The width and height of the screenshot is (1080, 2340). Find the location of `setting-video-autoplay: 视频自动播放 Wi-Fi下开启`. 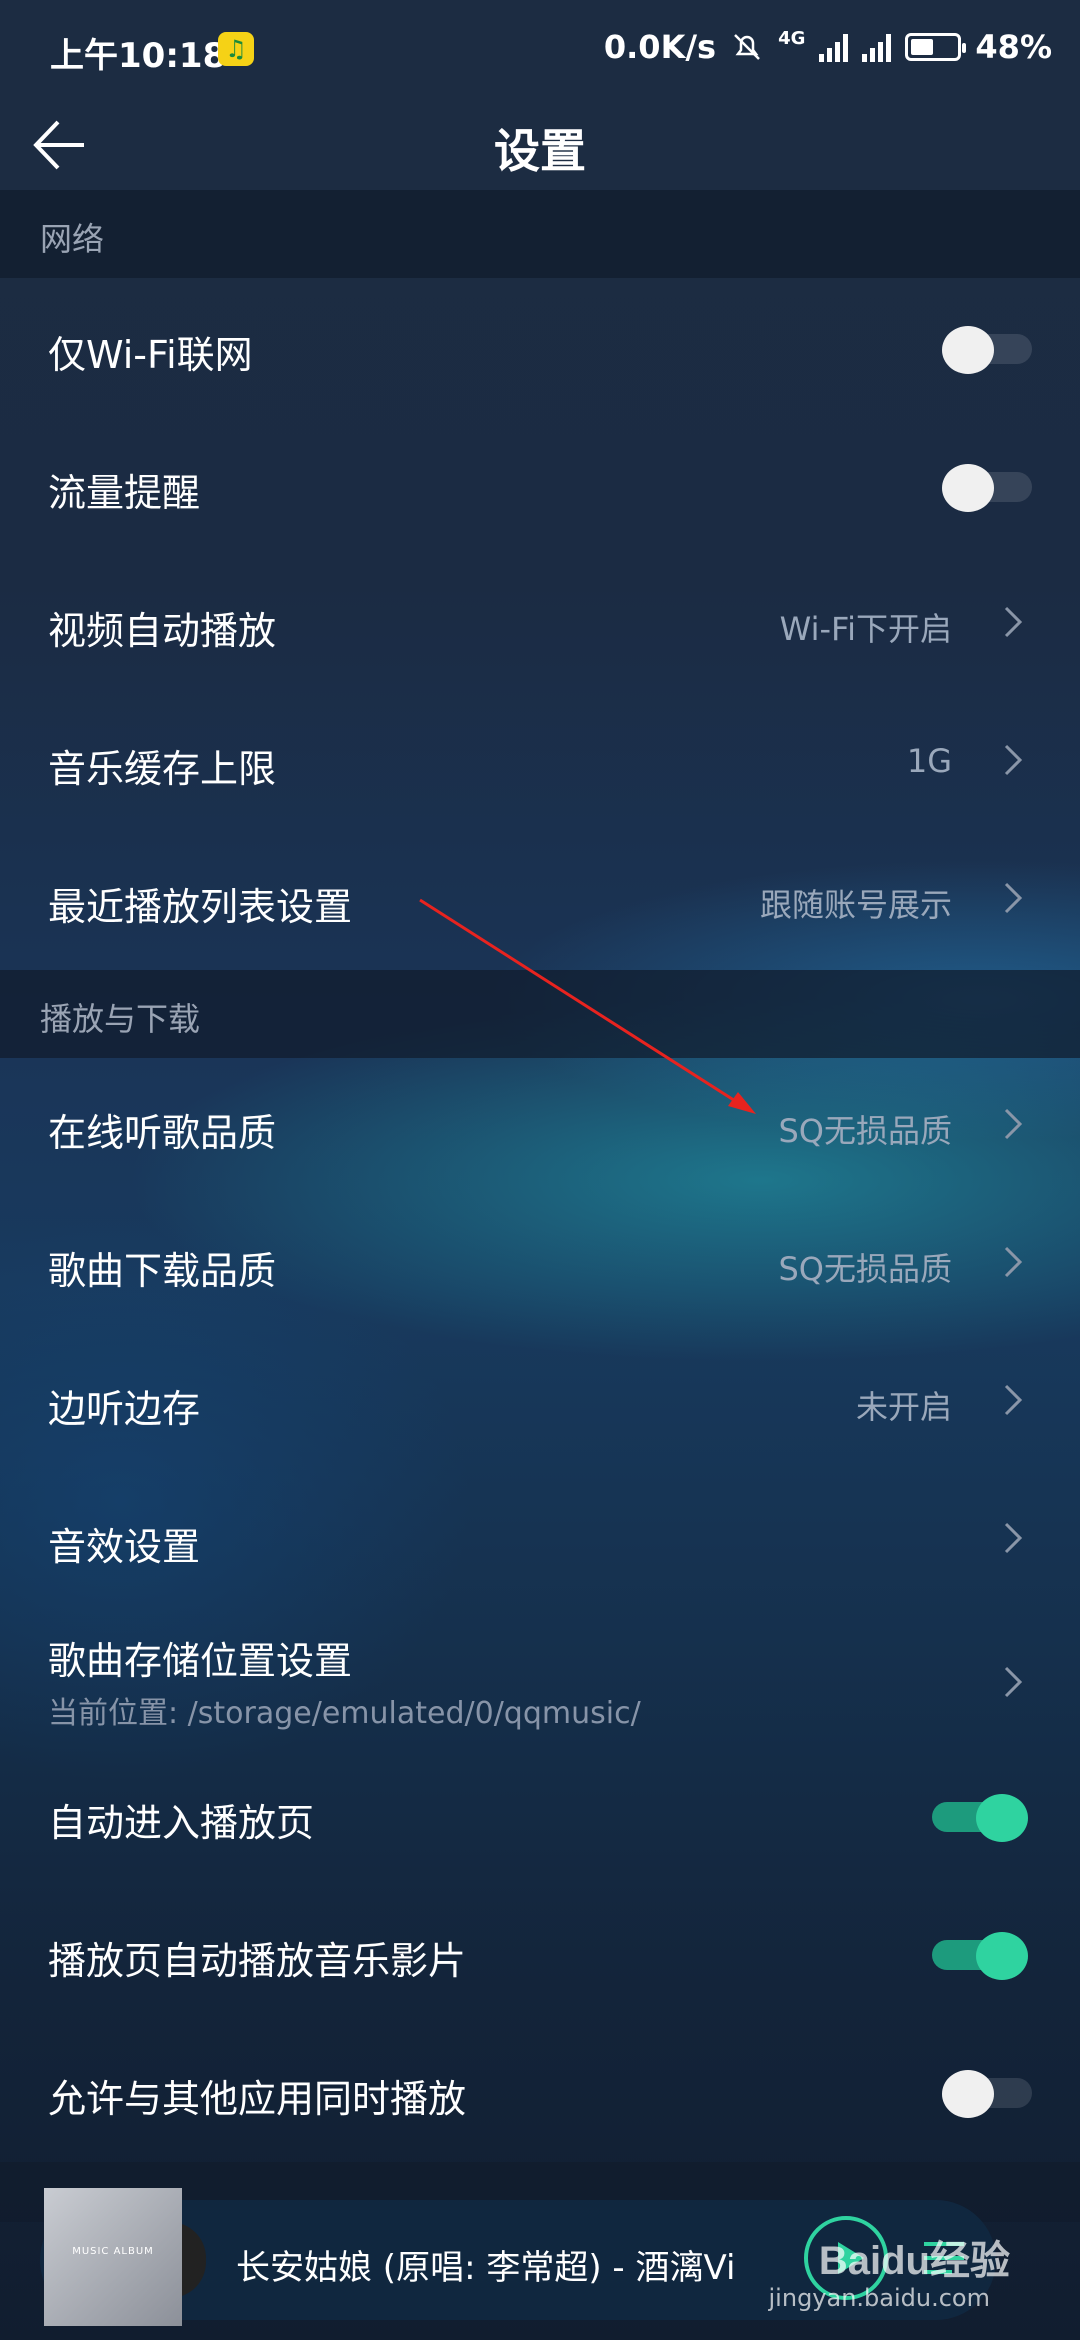

setting-video-autoplay: 视频自动播放 Wi-Fi下开启 is located at coordinates (540, 625).